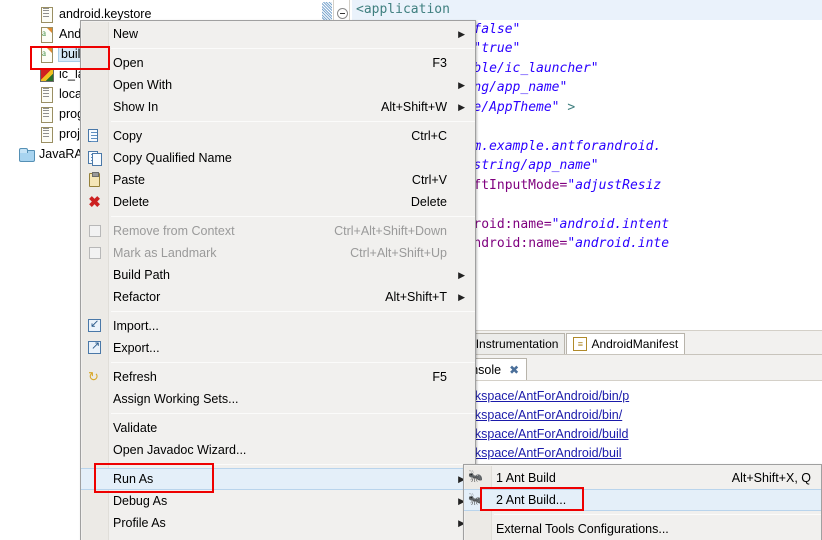  Describe the element at coordinates (517, 344) in the screenshot. I see `editor-tab-label: Instrumentation` at that location.